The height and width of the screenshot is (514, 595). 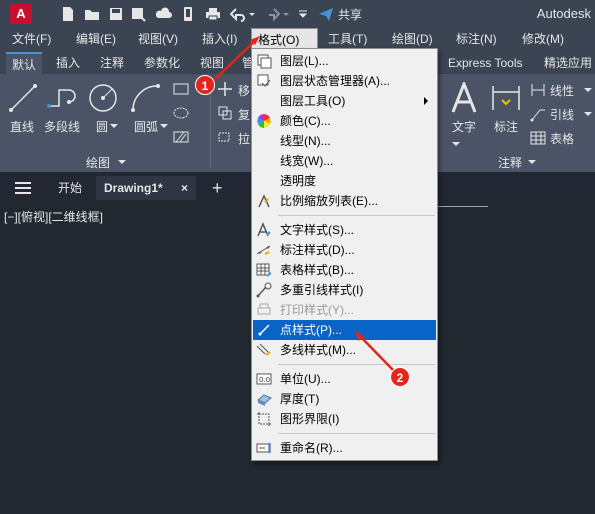 I want to click on menu-modify: 修改(M), so click(x=543, y=39).